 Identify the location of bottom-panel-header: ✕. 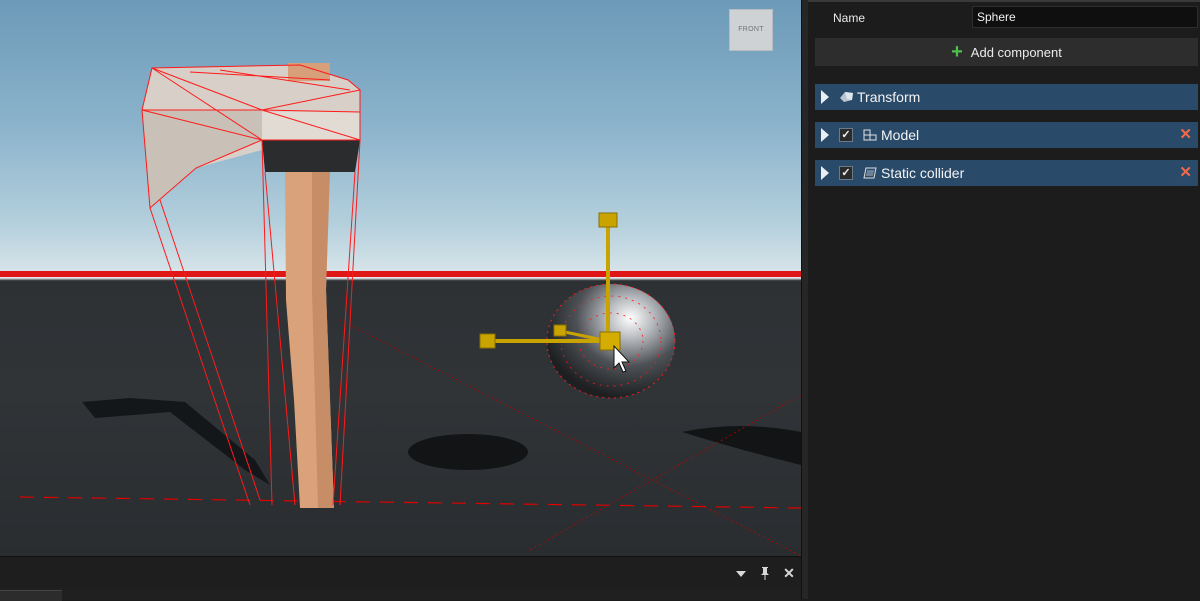
(400, 572).